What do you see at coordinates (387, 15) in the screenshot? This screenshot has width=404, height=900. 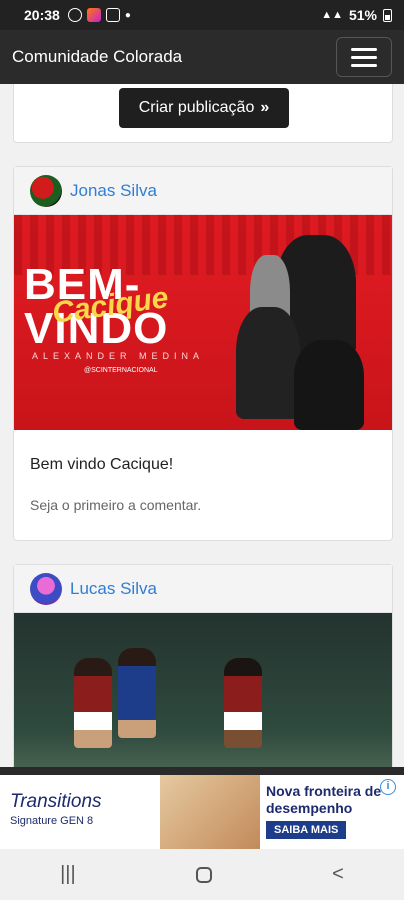 I see `battery-icon` at bounding box center [387, 15].